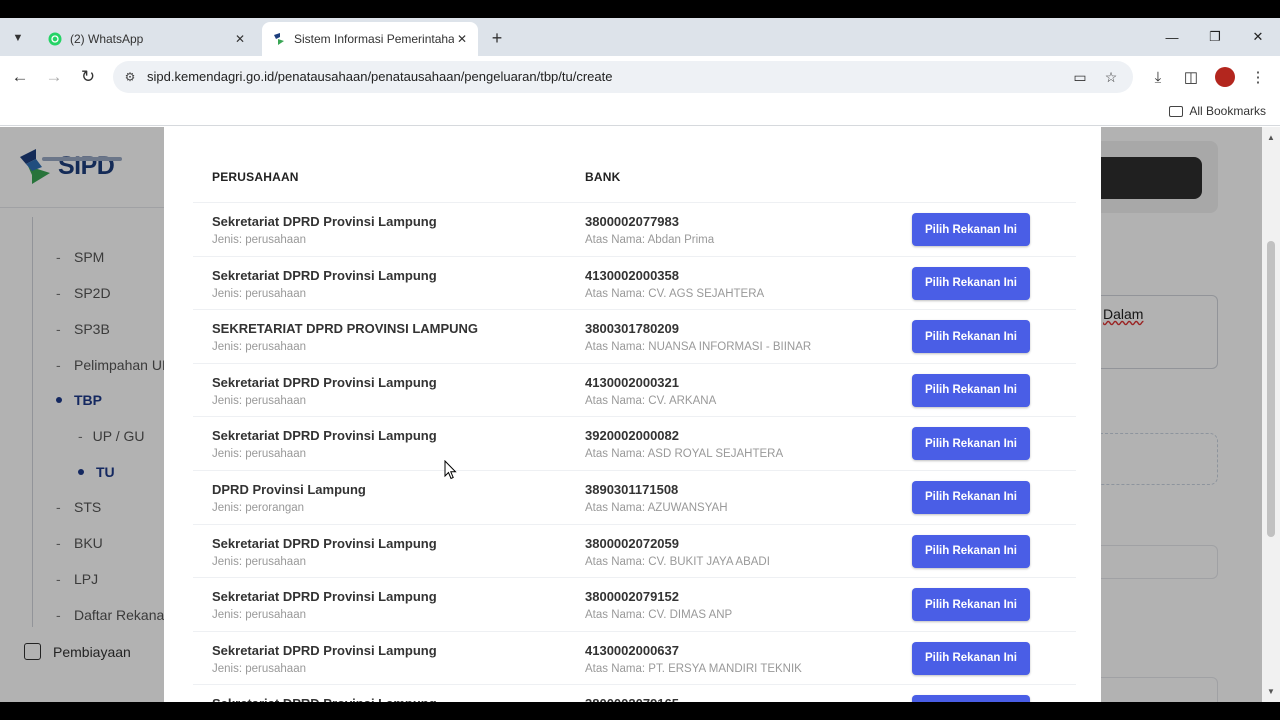  I want to click on site-info-icon: ⚙, so click(130, 77).